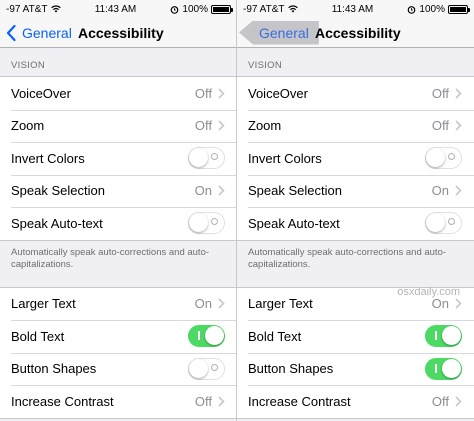  Describe the element at coordinates (118, 304) in the screenshot. I see `larger-text-row: Larger Text On` at that location.